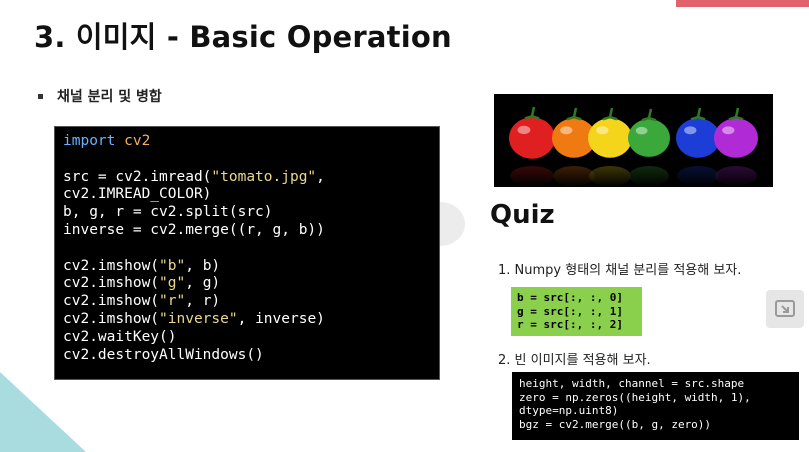  I want to click on code-line-imshow: cv2.imshow("g", g), so click(142, 283).